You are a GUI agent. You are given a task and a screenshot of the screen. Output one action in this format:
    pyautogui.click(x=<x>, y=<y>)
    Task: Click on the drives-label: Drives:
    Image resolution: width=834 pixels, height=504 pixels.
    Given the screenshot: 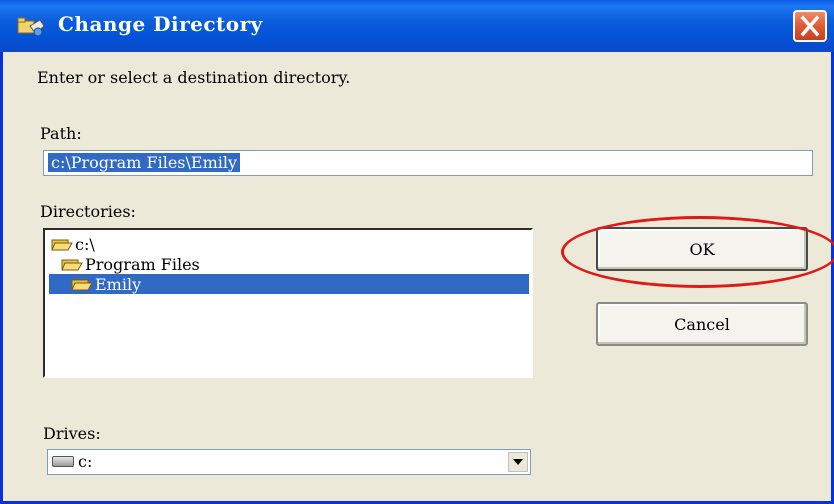 What is the action you would take?
    pyautogui.click(x=72, y=433)
    